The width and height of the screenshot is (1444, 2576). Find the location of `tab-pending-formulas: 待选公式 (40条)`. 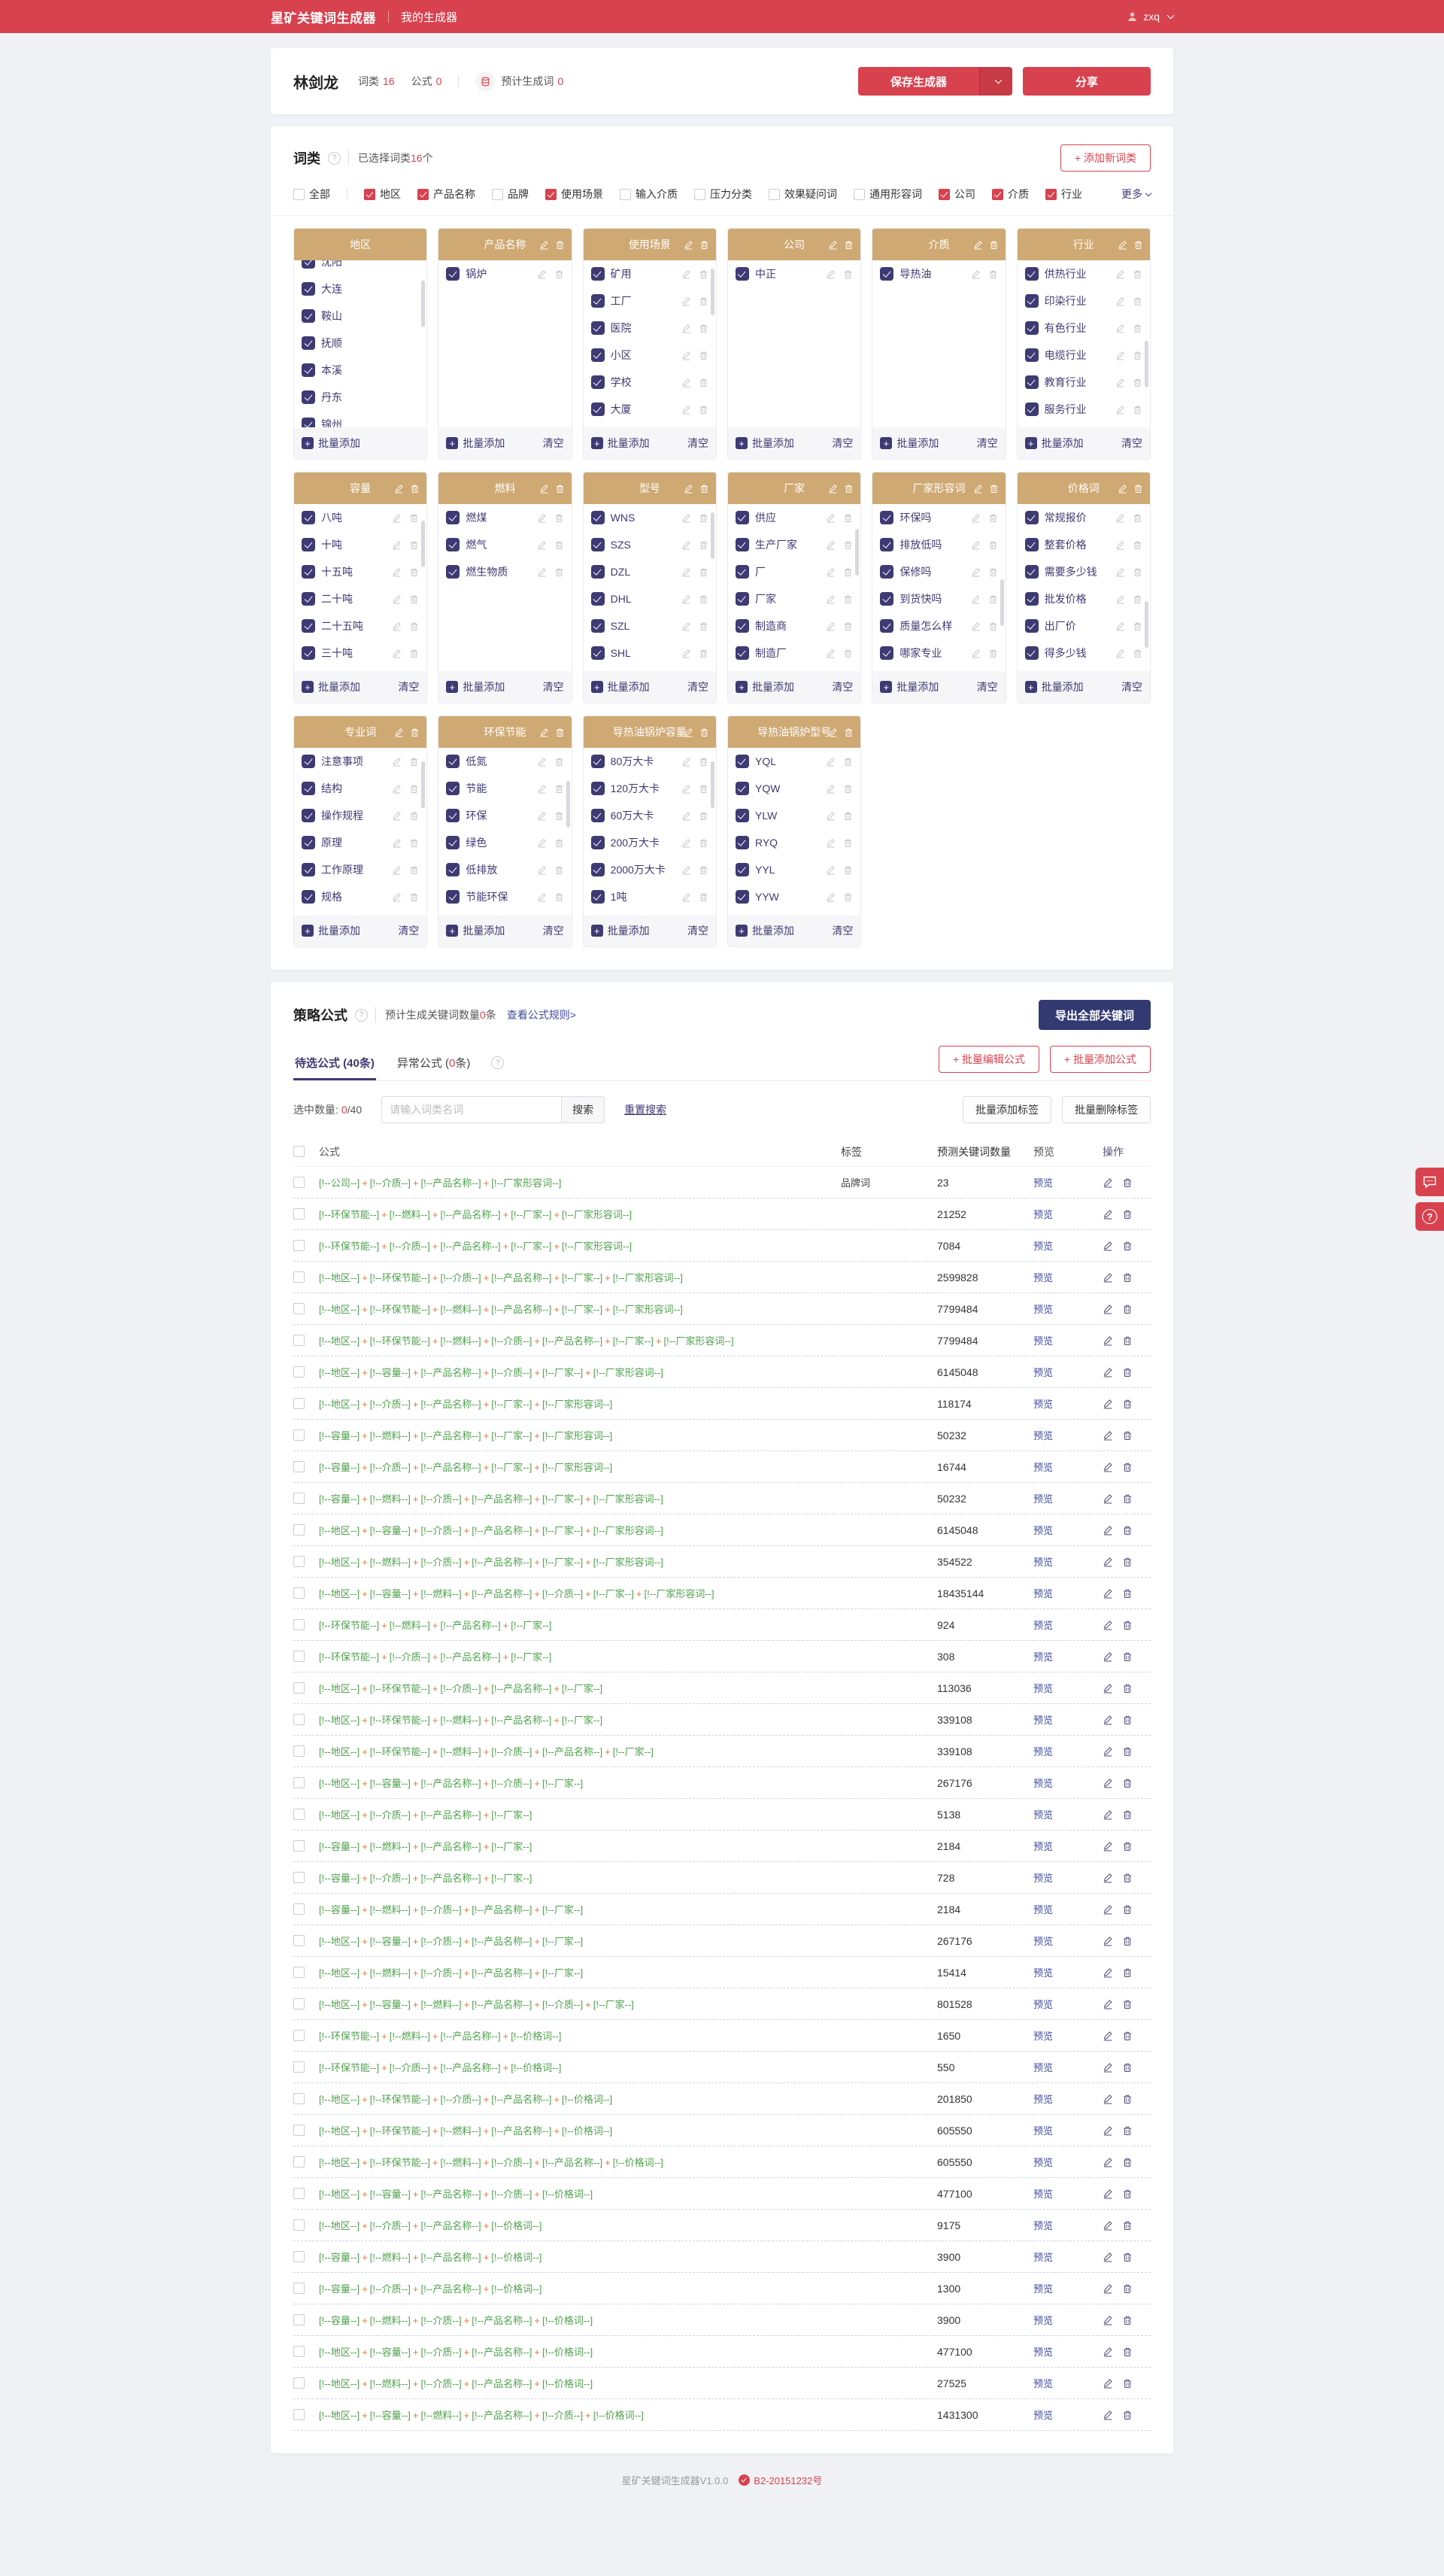

tab-pending-formulas: 待选公式 (40条) is located at coordinates (334, 1062).